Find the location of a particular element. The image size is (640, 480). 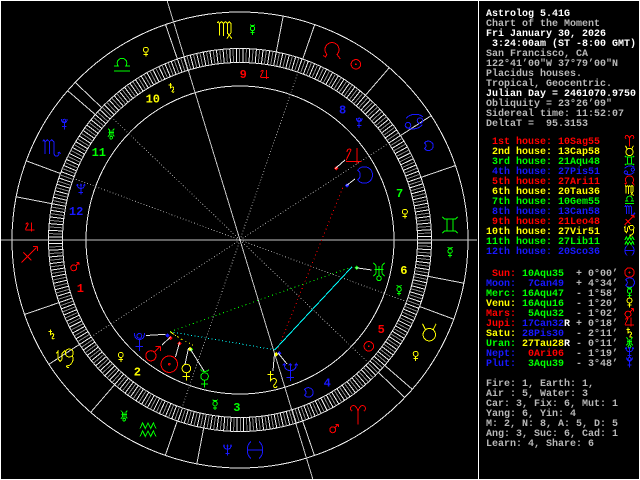

svg-text: 5 is located at coordinates (381, 330).